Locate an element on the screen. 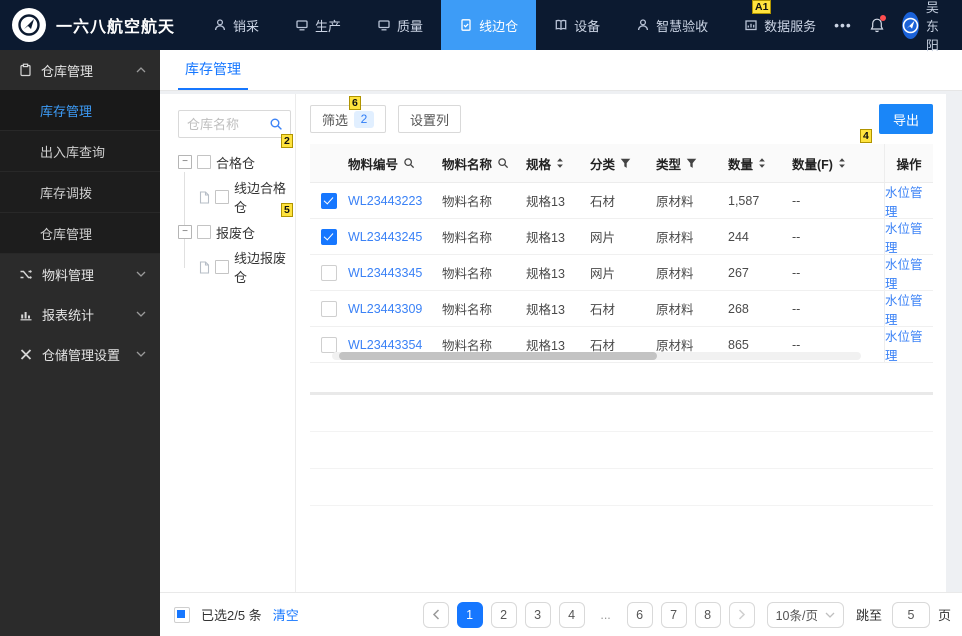 The width and height of the screenshot is (962, 636). column-header-spec: 规格 is located at coordinates (558, 163).